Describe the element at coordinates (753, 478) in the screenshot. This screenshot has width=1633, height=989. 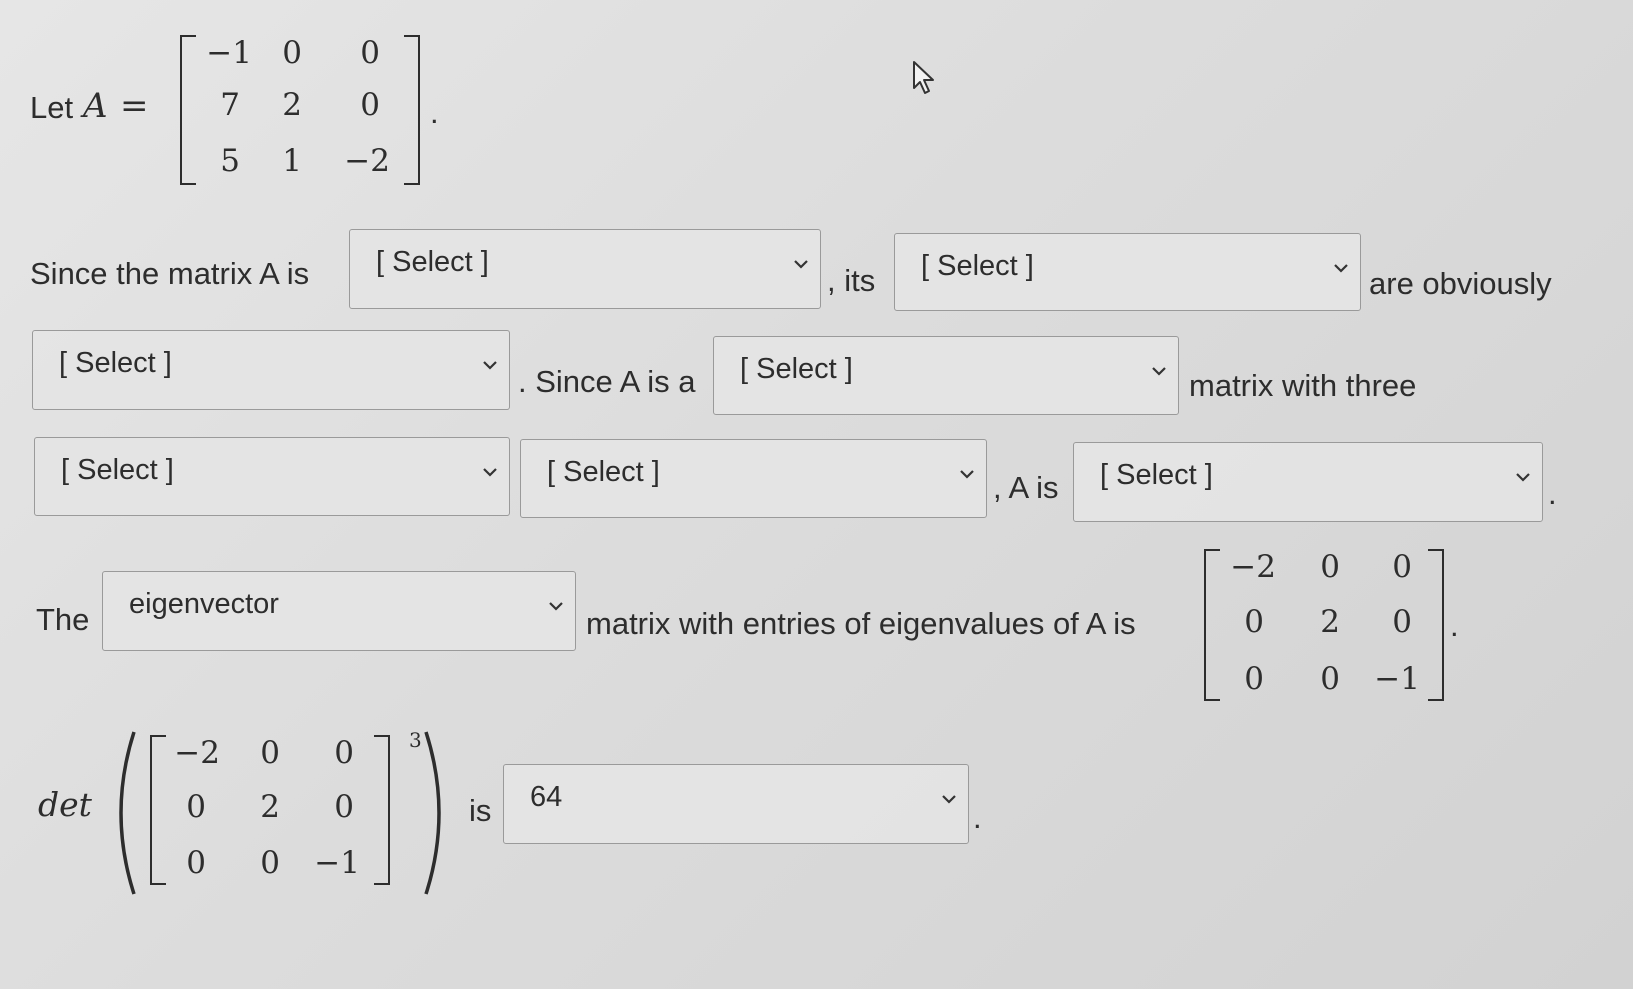
I see `select-dropdown-6: [ Select ]` at that location.